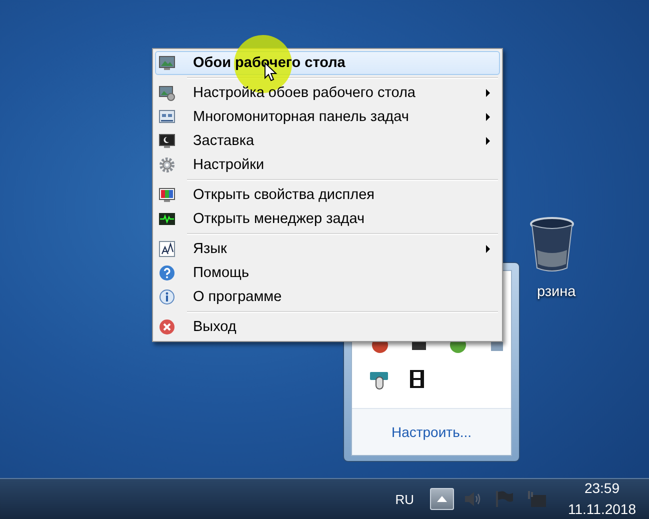  Describe the element at coordinates (327, 297) in the screenshot. I see `menu-item: О программе` at that location.